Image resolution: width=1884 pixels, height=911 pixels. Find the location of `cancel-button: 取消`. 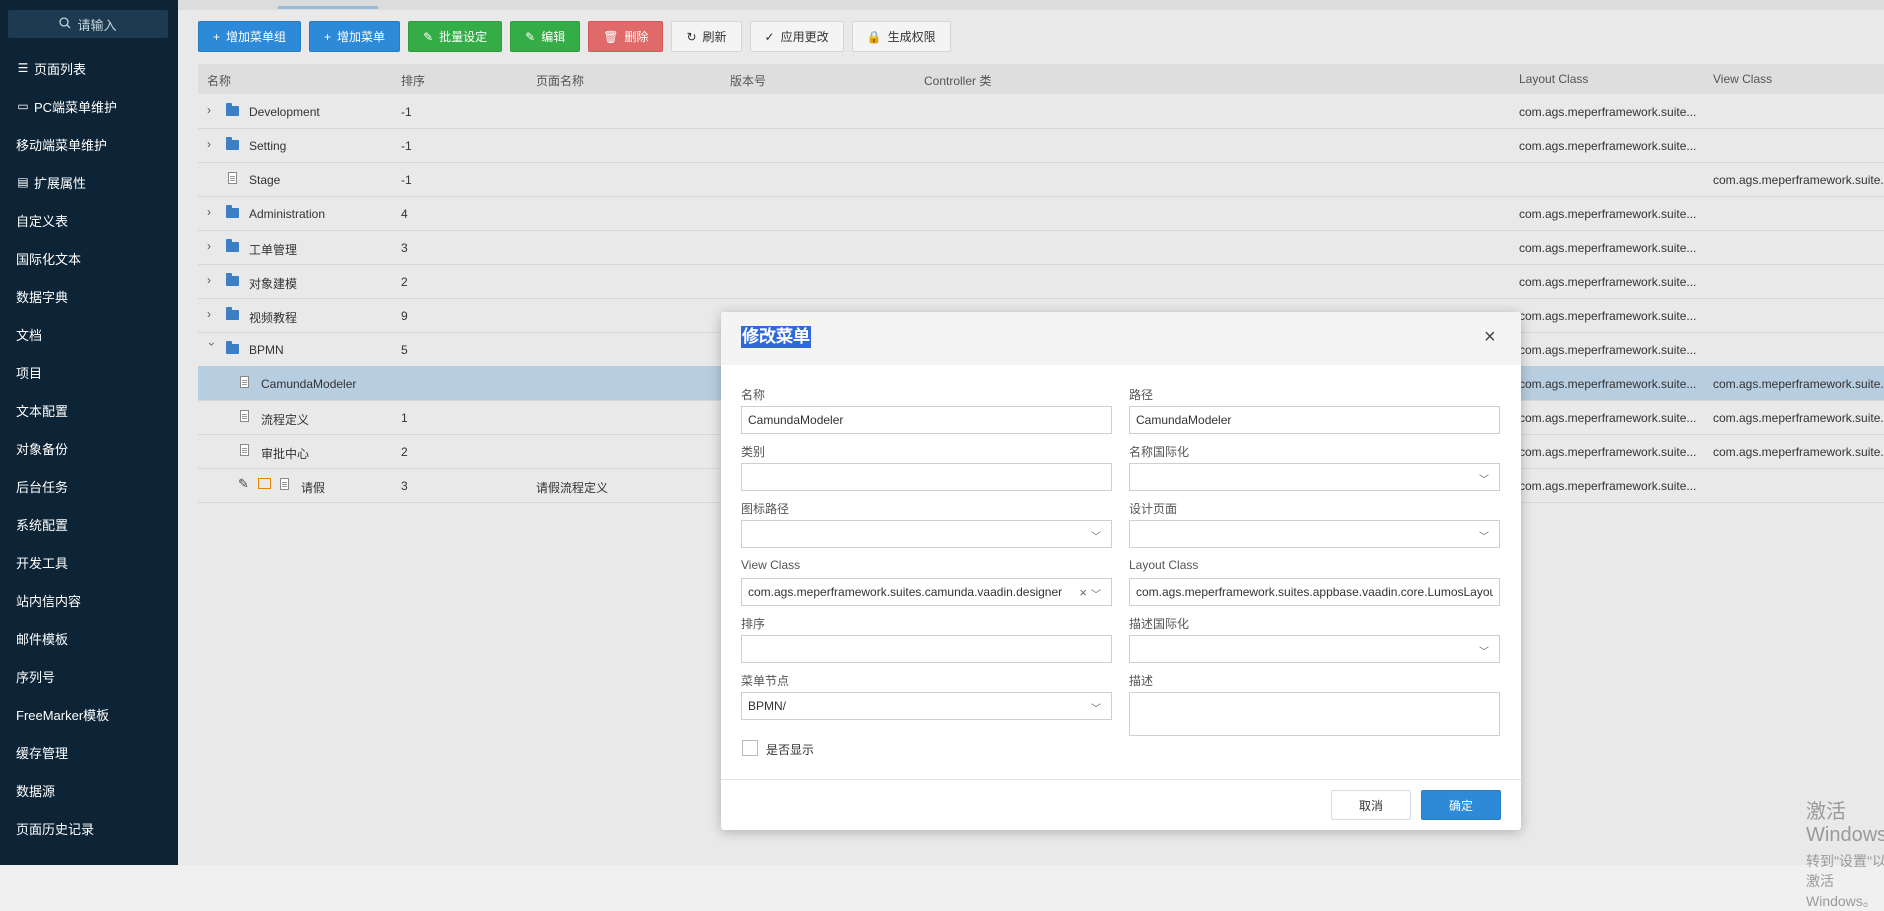

cancel-button: 取消 is located at coordinates (1371, 805).